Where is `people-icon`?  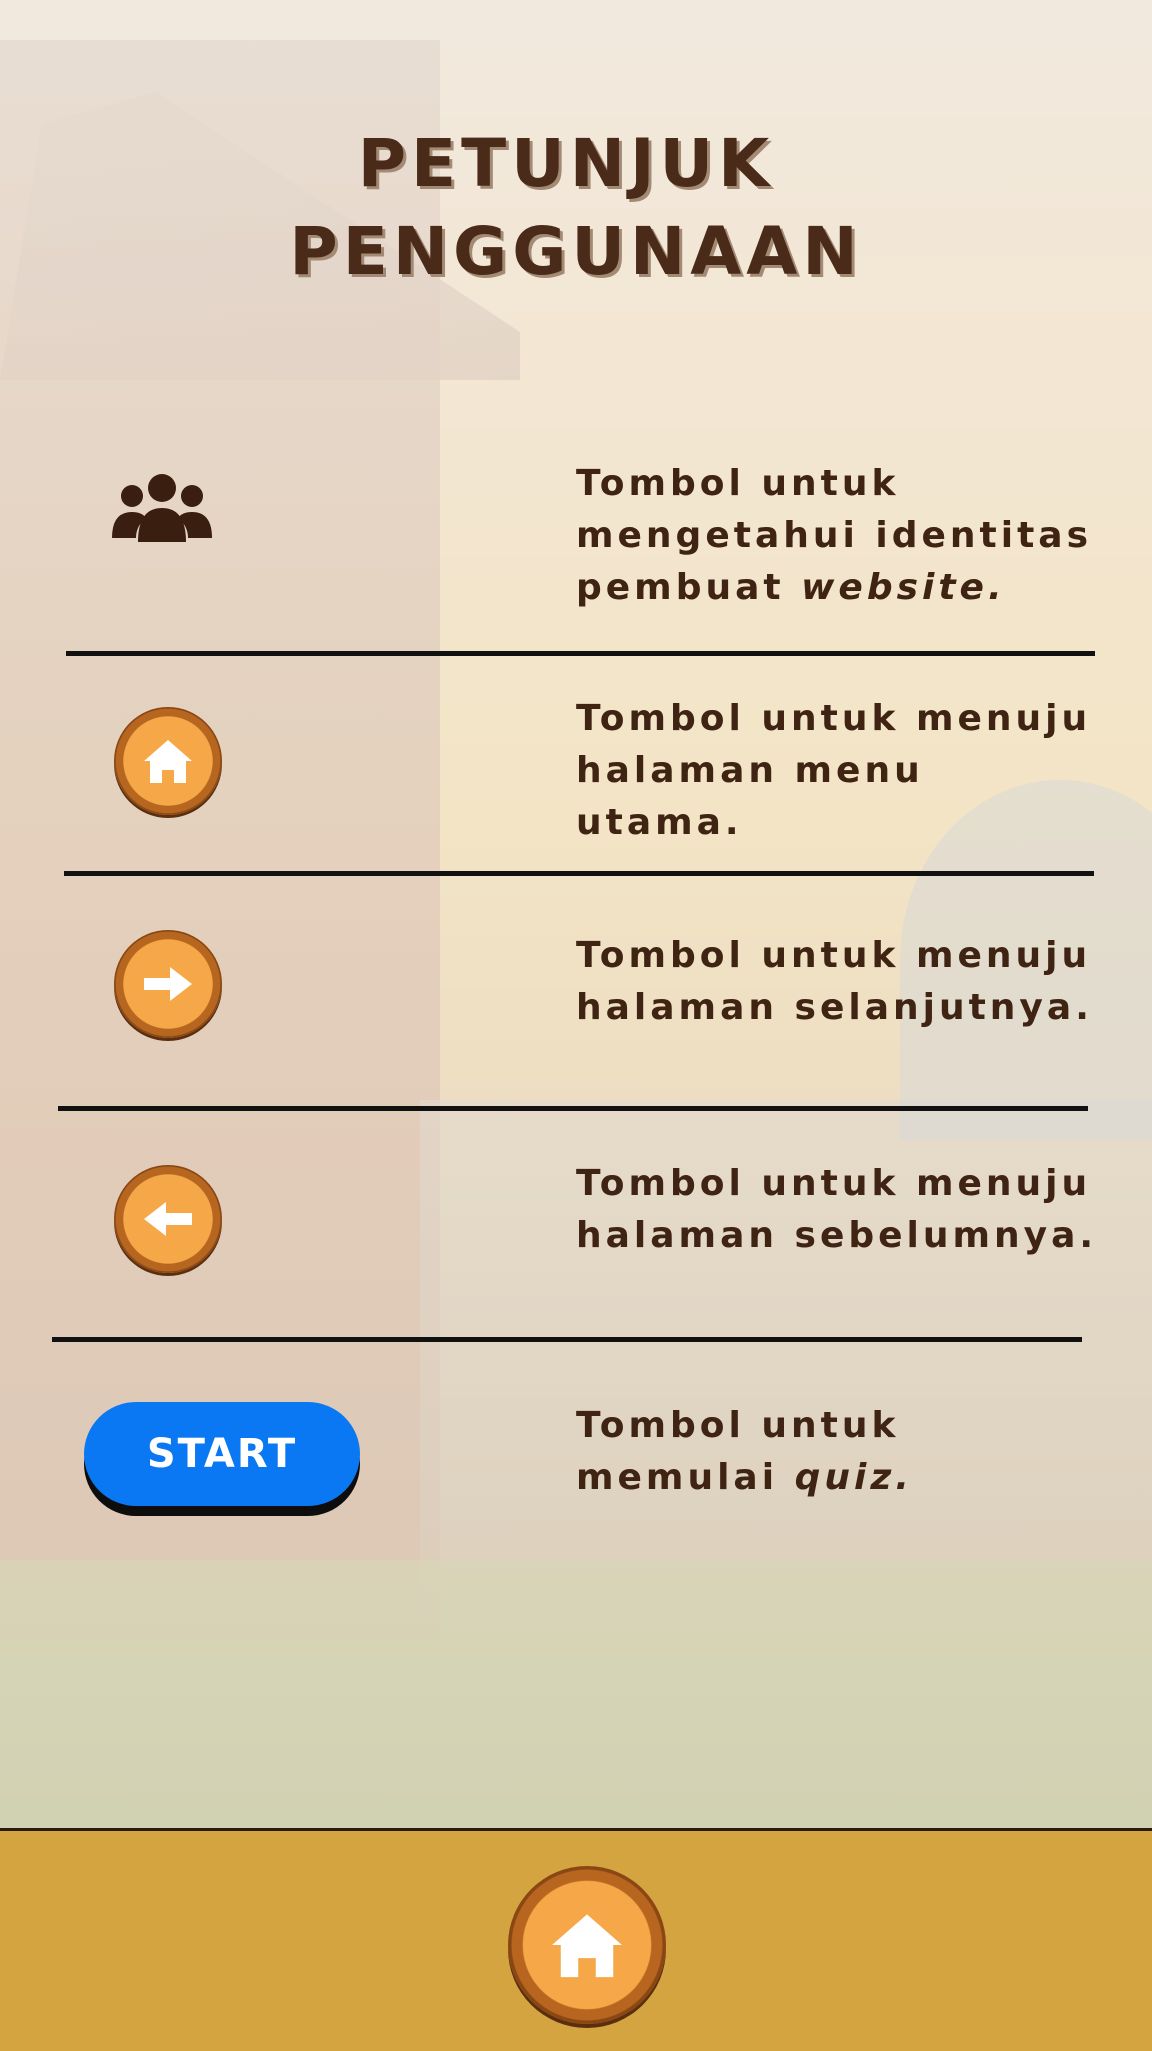
people-icon is located at coordinates (162, 507).